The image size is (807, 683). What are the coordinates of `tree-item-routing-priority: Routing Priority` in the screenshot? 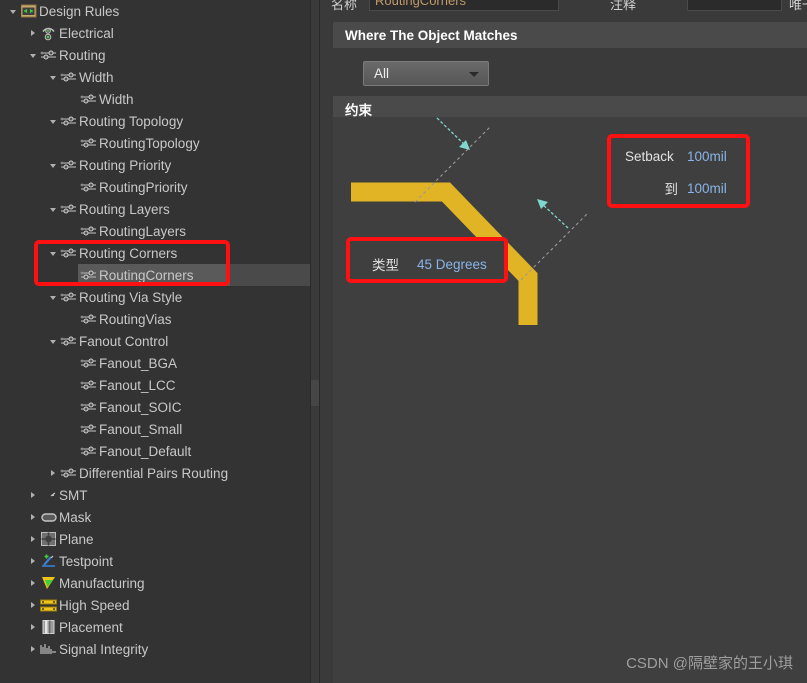 It's located at (155, 165).